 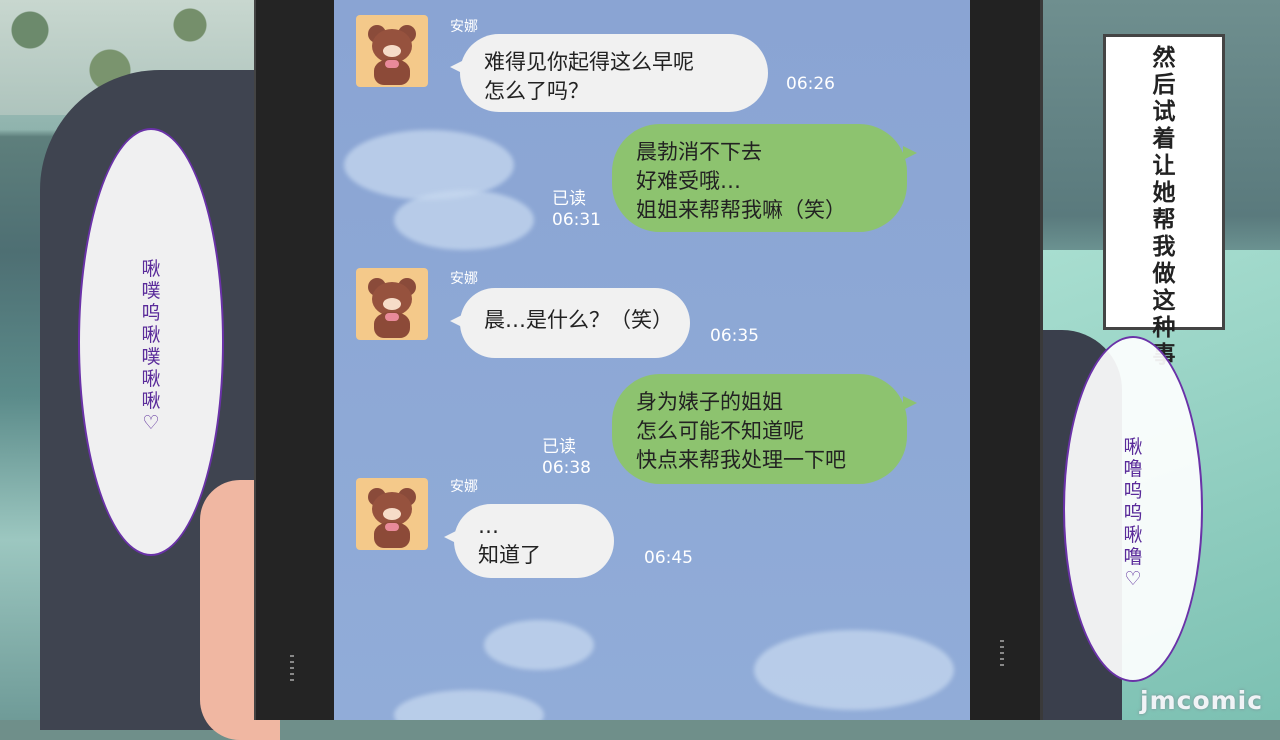 I want to click on sfx-balloon-left: 啾噗呜啾噗啾啾♡, so click(x=151, y=342).